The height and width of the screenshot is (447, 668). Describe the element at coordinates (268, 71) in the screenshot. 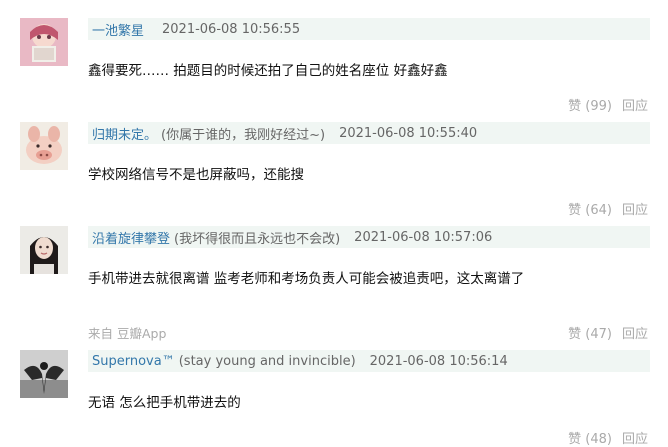

I see `comment-text: 鑫得要死…… 拍题目的时候还拍了自己的姓名座位 好鑫好鑫` at that location.